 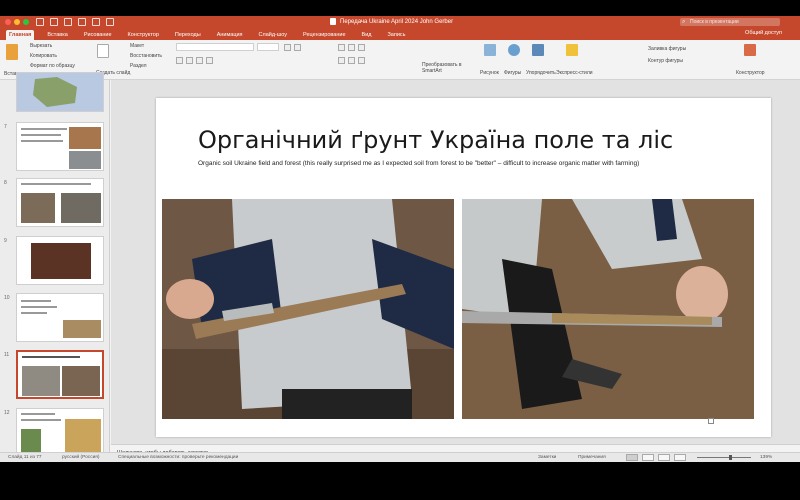 I want to click on layout-button: Макет, so click(x=137, y=46).